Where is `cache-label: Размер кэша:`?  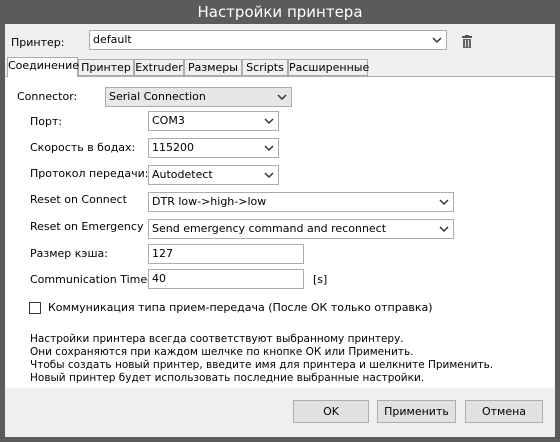
cache-label: Размер кэша: is located at coordinates (69, 253).